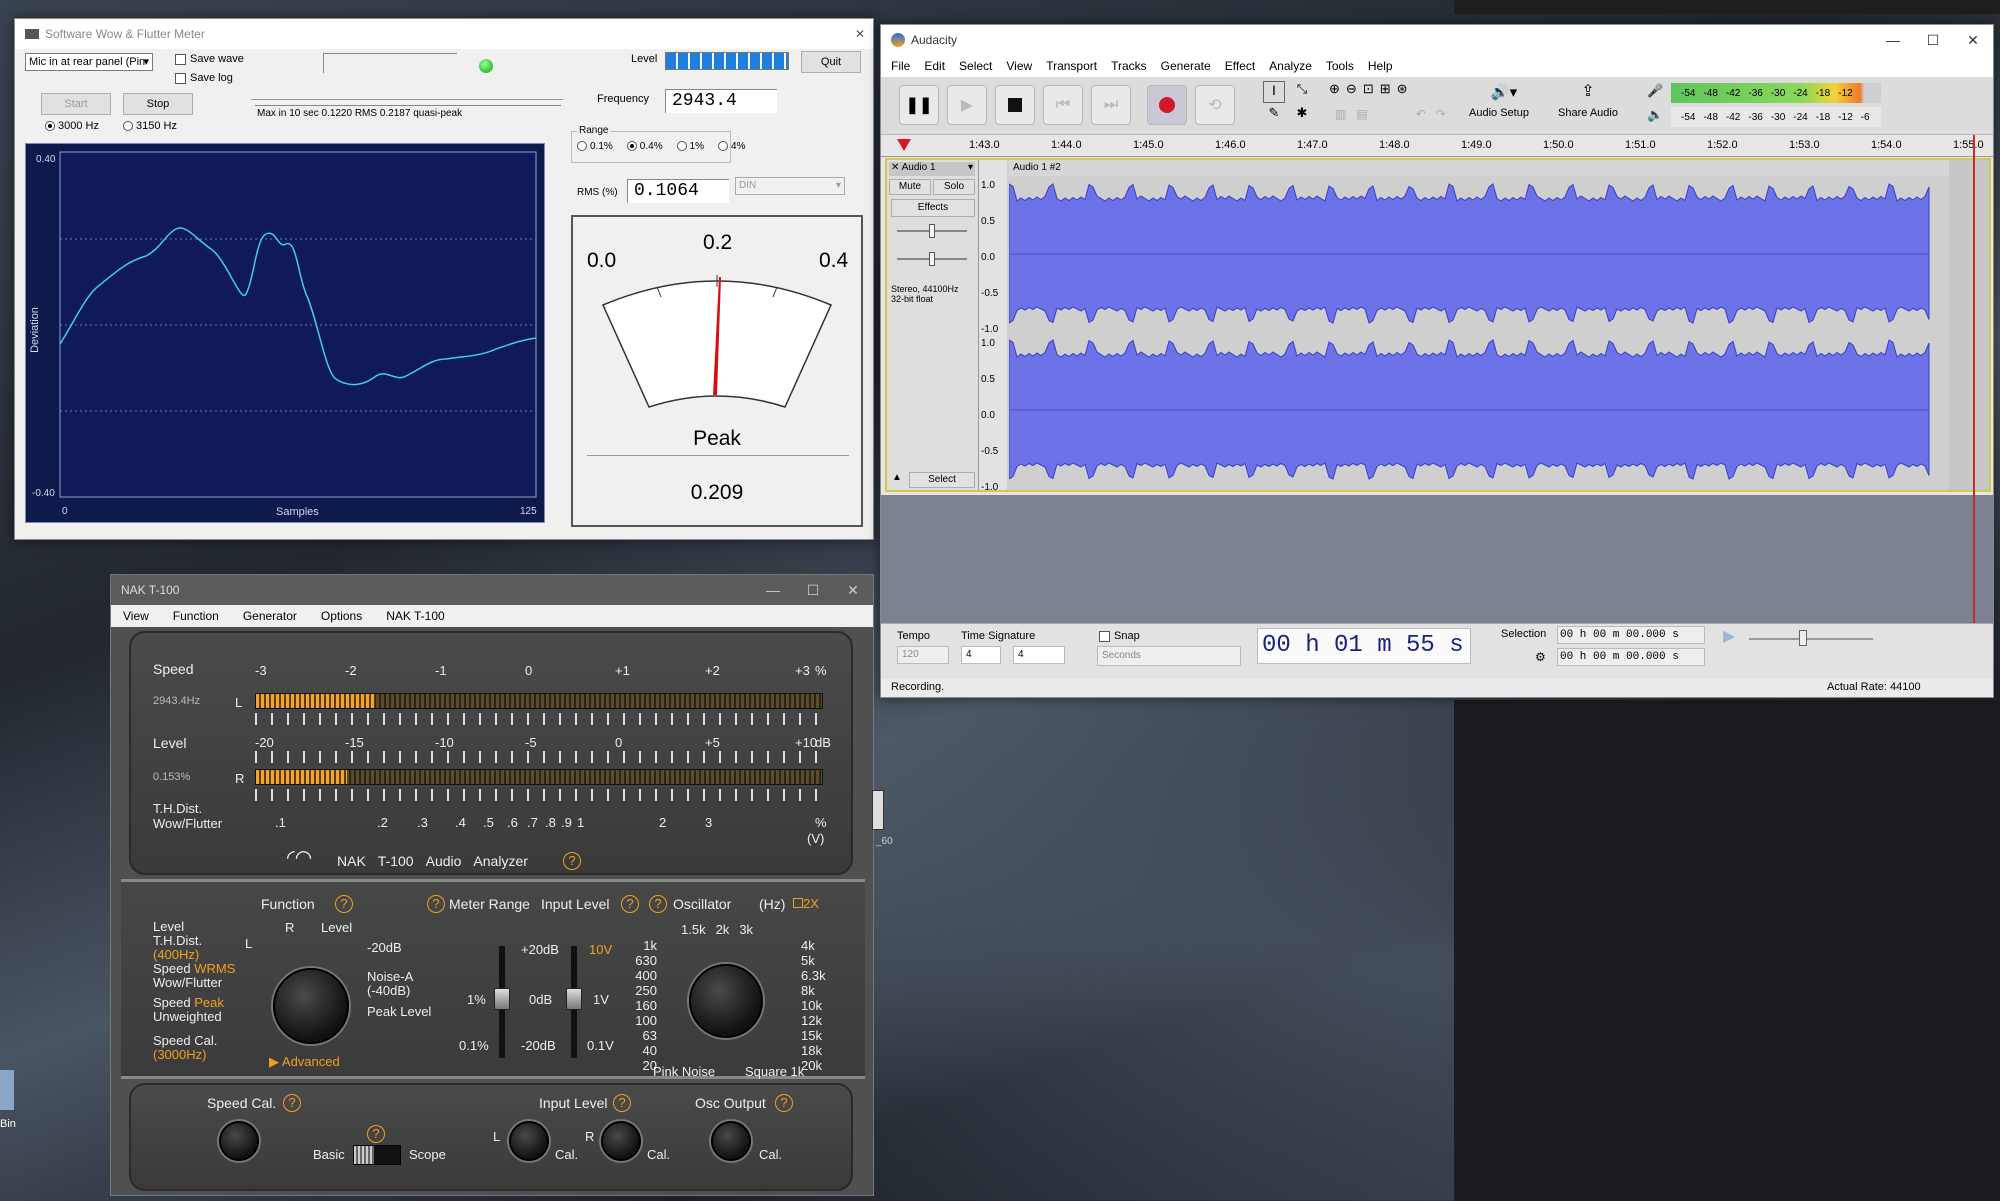 The image size is (2000, 1201). What do you see at coordinates (595, 146) in the screenshot?
I see `range-0.1: 0.1%` at bounding box center [595, 146].